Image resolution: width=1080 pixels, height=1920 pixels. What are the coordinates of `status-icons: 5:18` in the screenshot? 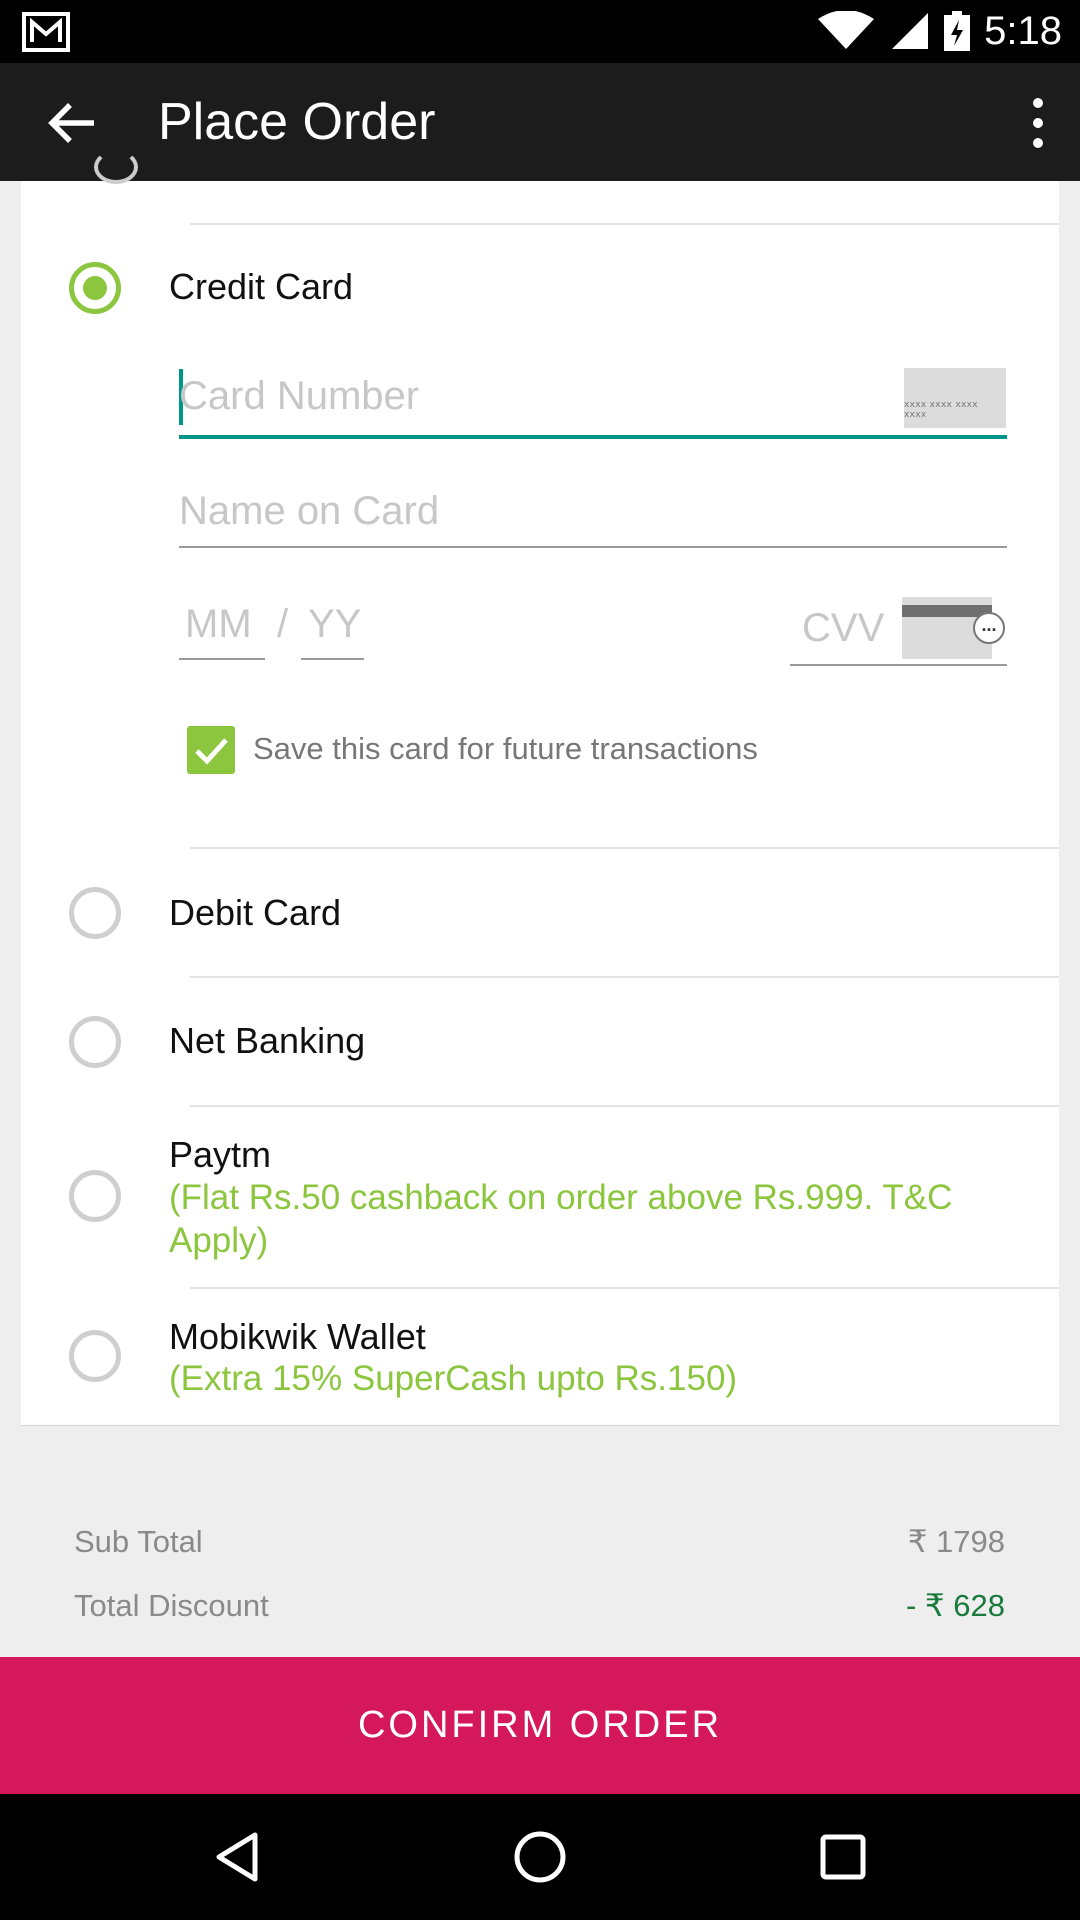 It's located at (939, 31).